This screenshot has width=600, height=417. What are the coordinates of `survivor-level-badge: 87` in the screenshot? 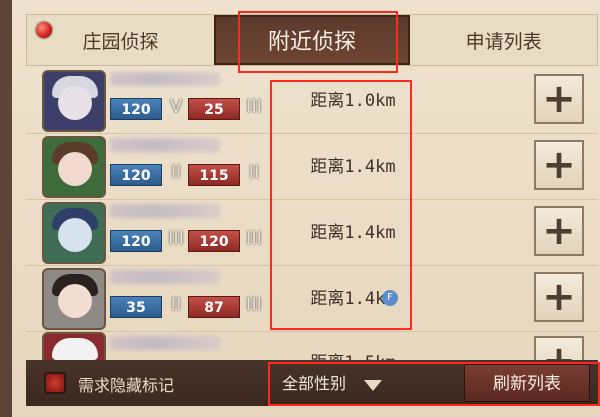 It's located at (214, 307).